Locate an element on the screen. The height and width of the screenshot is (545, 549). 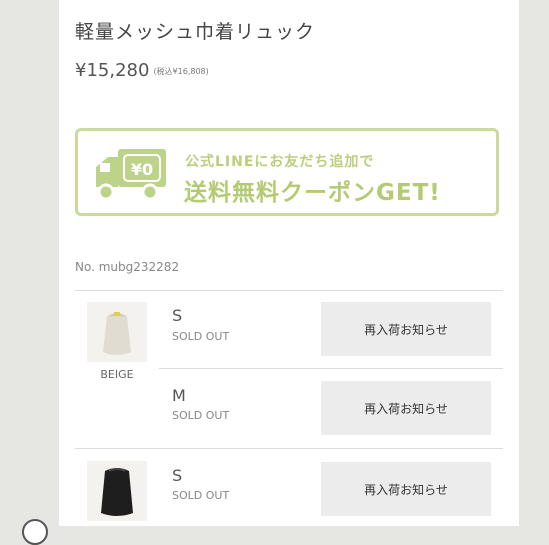
banner-line2: 送料無料クーポンGET! is located at coordinates (312, 193).